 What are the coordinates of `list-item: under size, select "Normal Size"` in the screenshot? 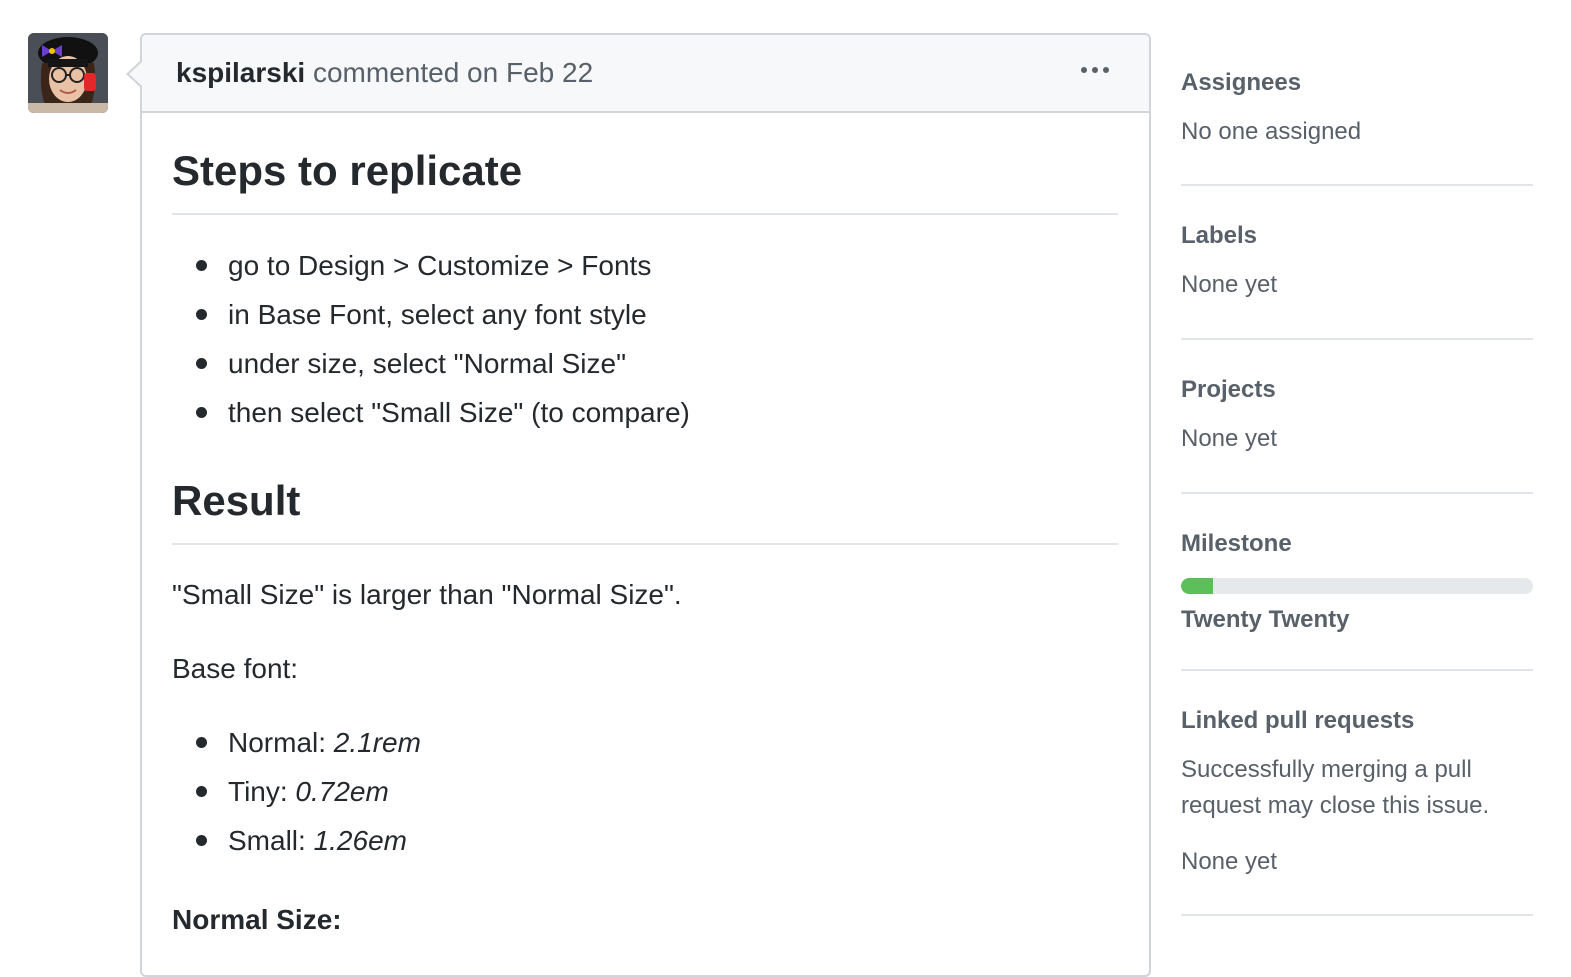 It's located at (645, 363).